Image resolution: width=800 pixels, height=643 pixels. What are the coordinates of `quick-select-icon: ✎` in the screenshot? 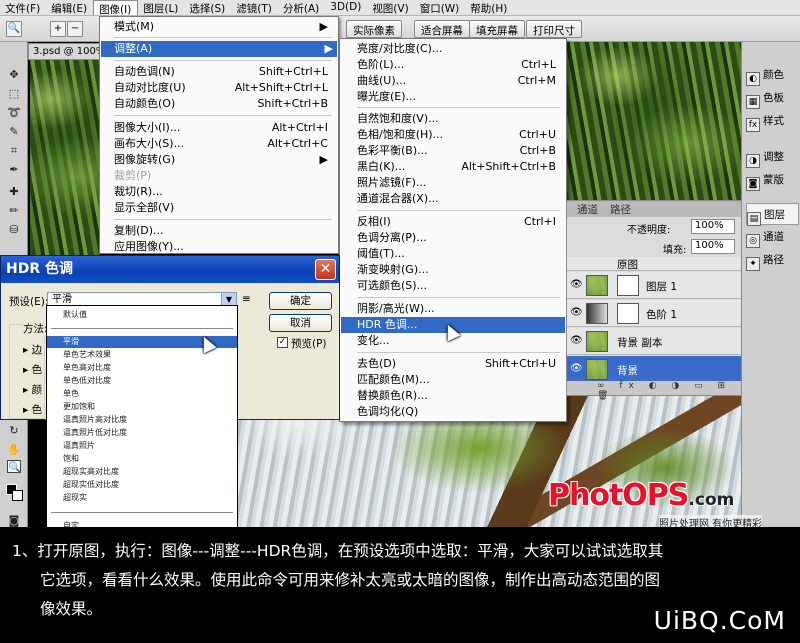 It's located at (14, 131).